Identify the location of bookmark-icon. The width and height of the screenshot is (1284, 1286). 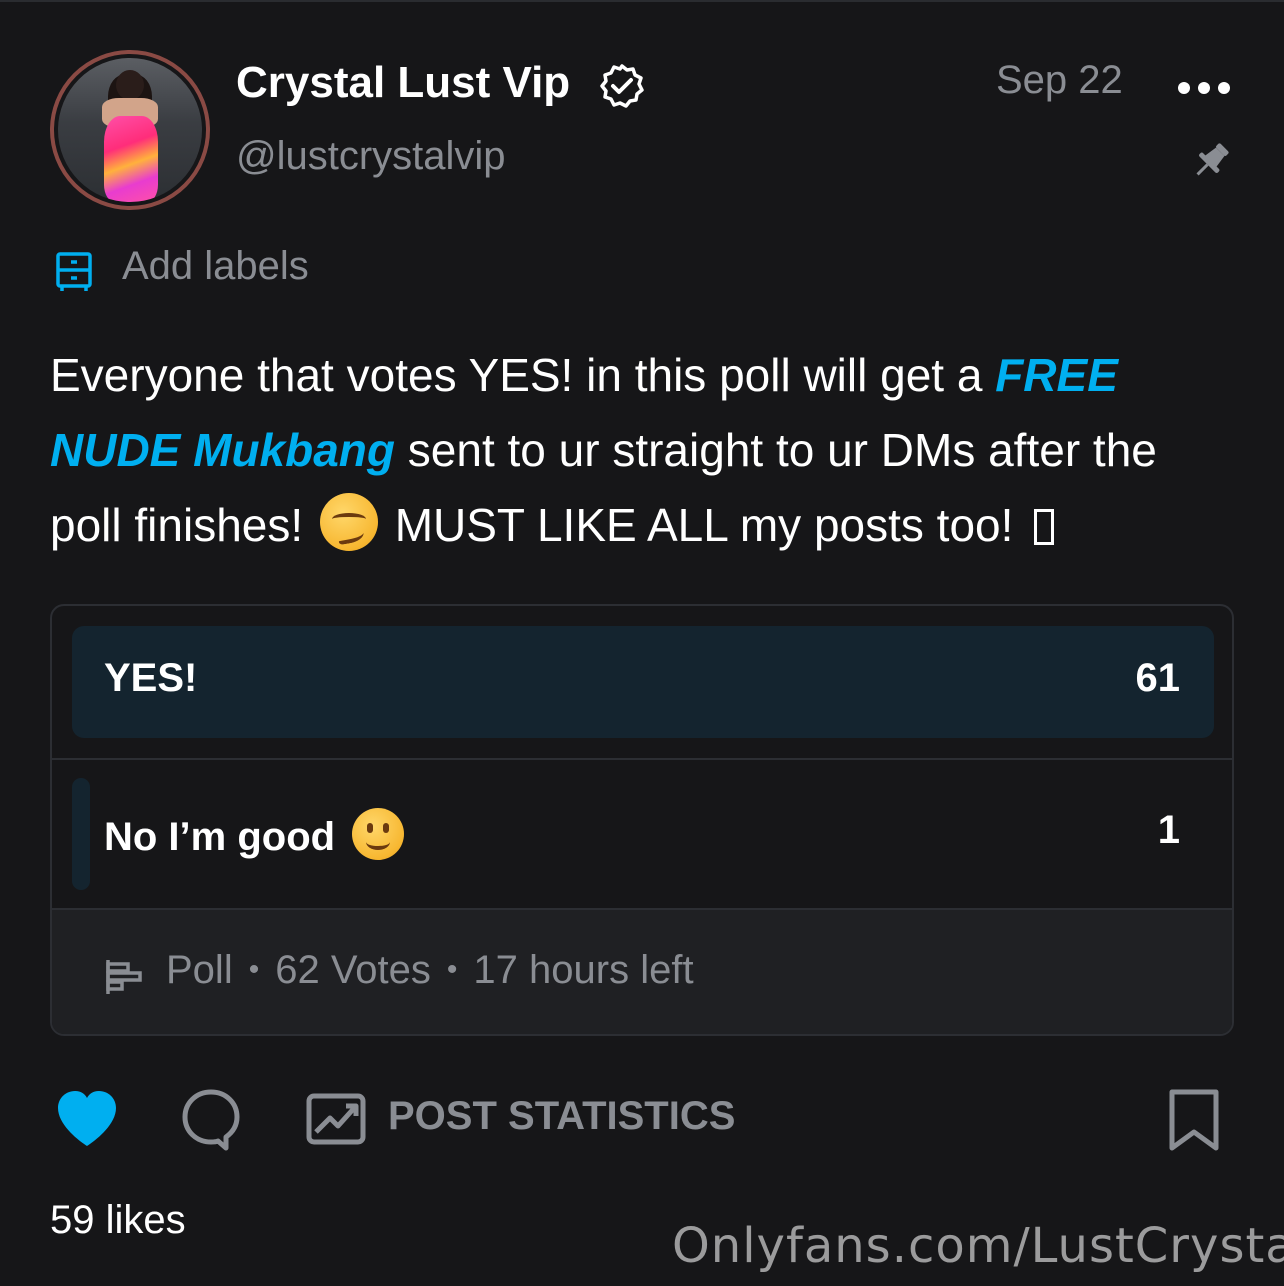
(1194, 1120).